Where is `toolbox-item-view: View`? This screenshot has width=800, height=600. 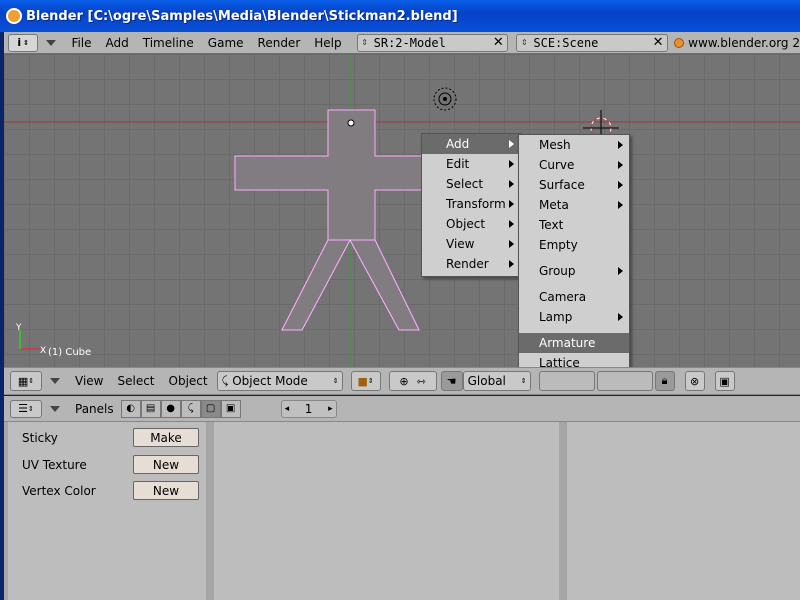
toolbox-item-view: View is located at coordinates (471, 244).